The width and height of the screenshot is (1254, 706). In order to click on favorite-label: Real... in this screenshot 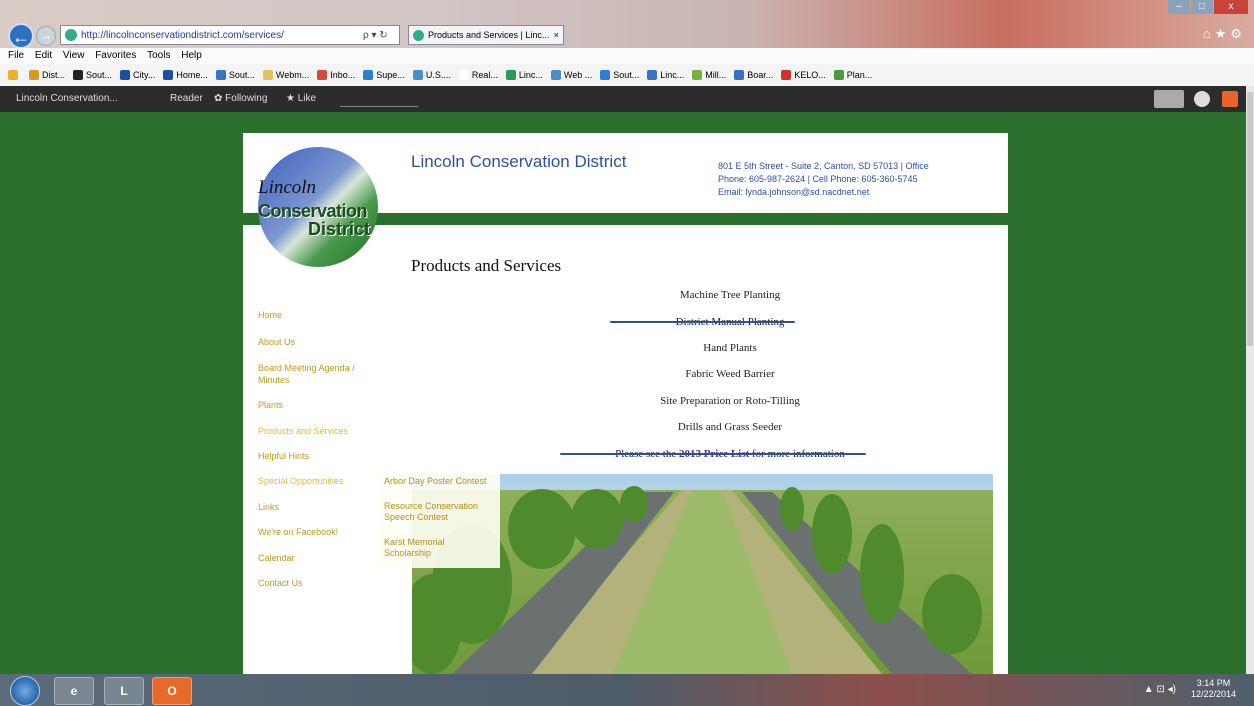, I will do `click(484, 75)`.